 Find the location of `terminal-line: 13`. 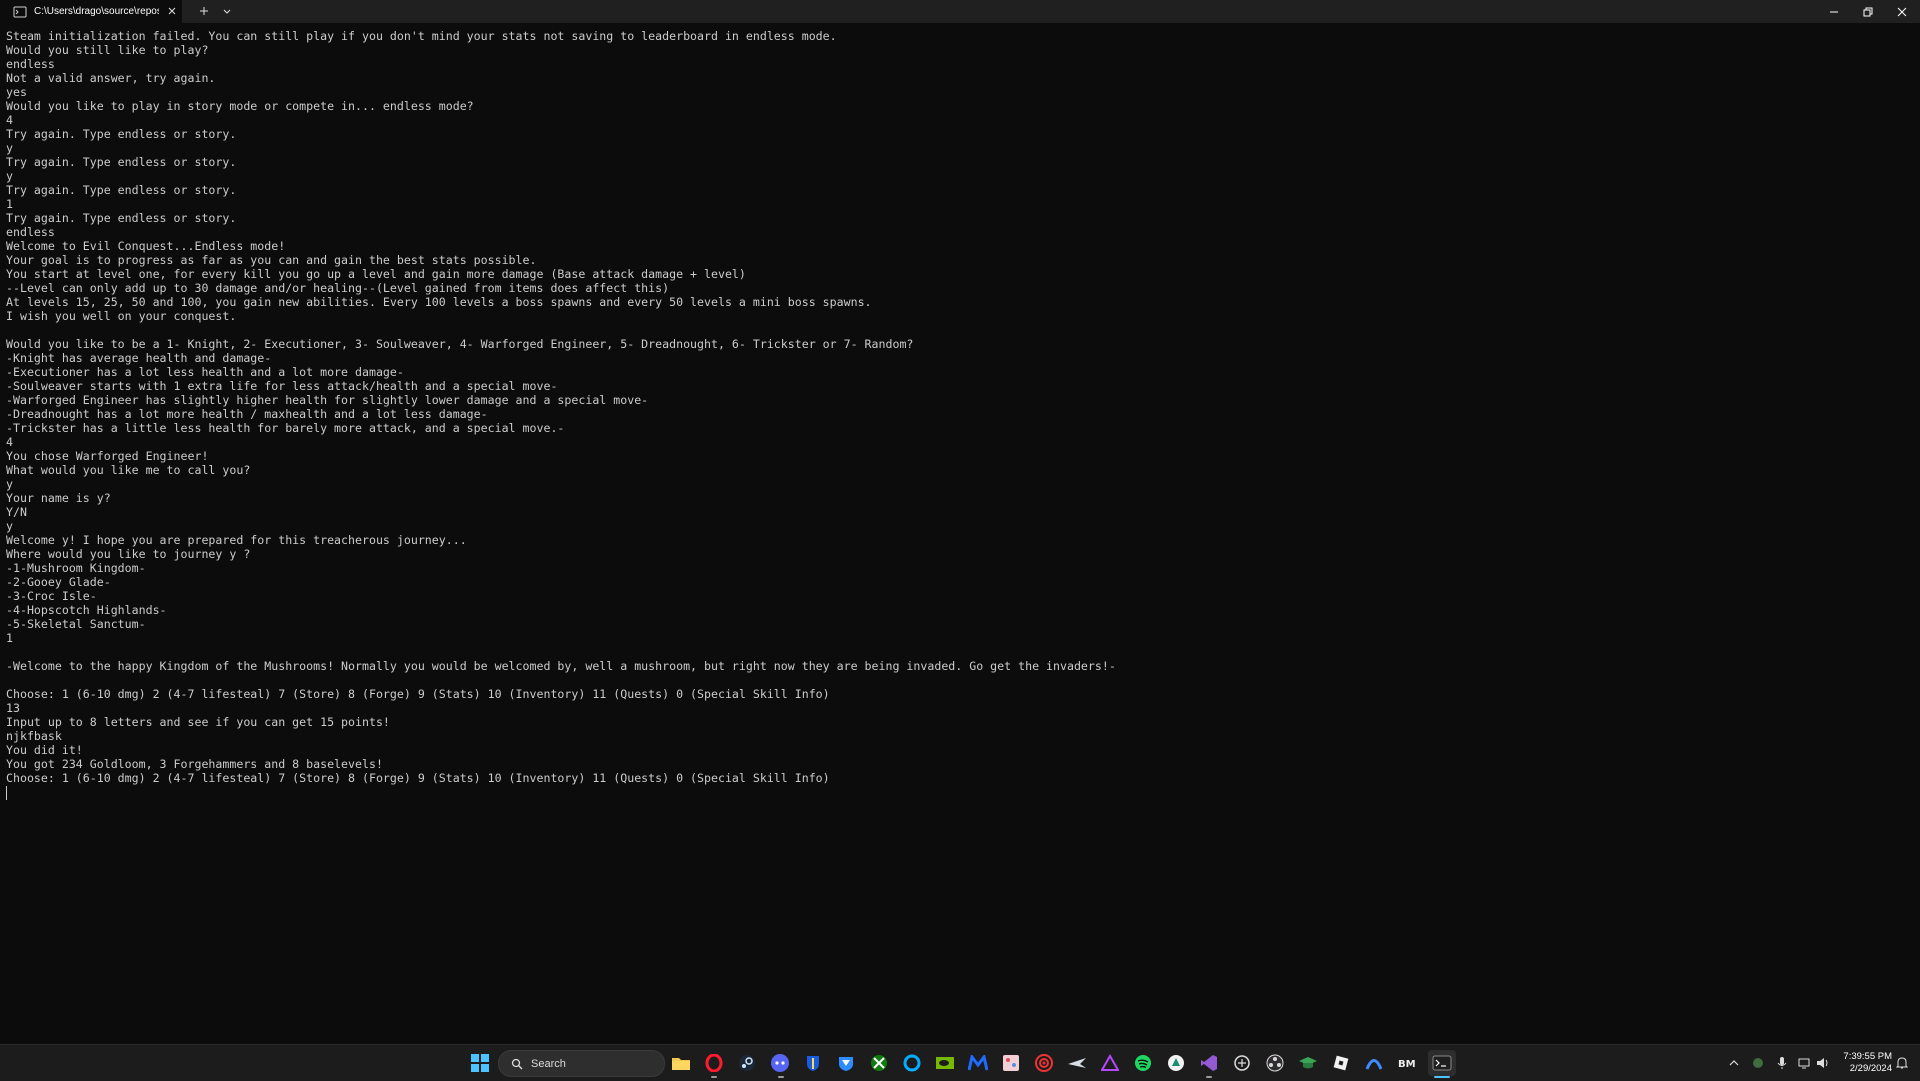

terminal-line: 13 is located at coordinates (961, 708).